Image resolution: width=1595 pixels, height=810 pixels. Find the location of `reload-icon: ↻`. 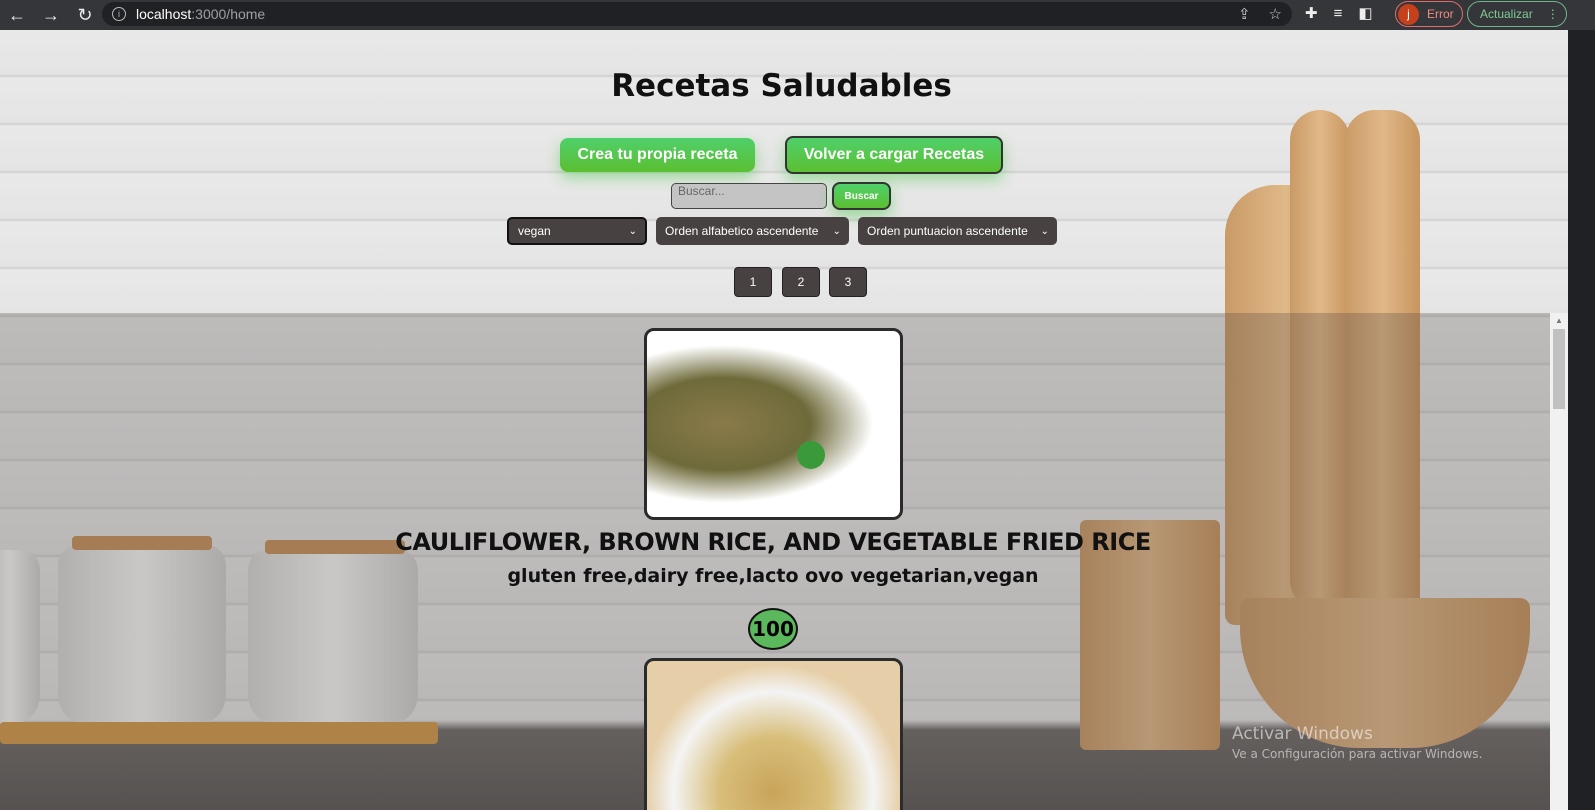

reload-icon: ↻ is located at coordinates (85, 15).